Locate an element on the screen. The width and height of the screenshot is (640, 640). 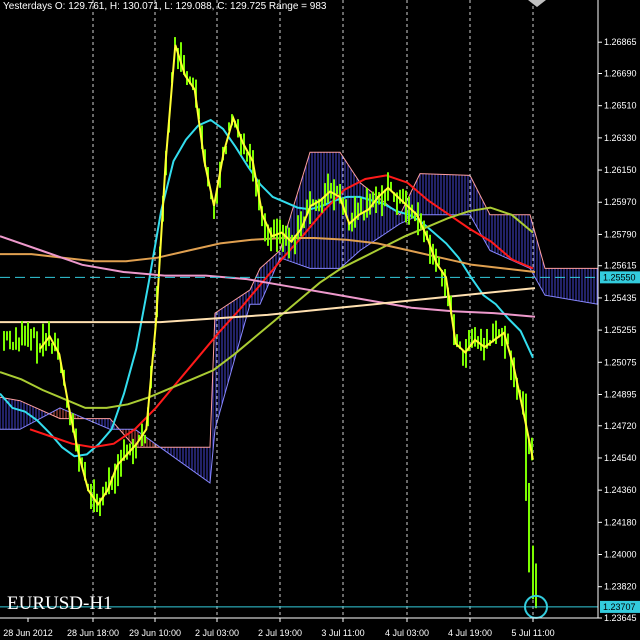
x-tick-label: 28 Jun 18:00 is located at coordinates (93, 633).